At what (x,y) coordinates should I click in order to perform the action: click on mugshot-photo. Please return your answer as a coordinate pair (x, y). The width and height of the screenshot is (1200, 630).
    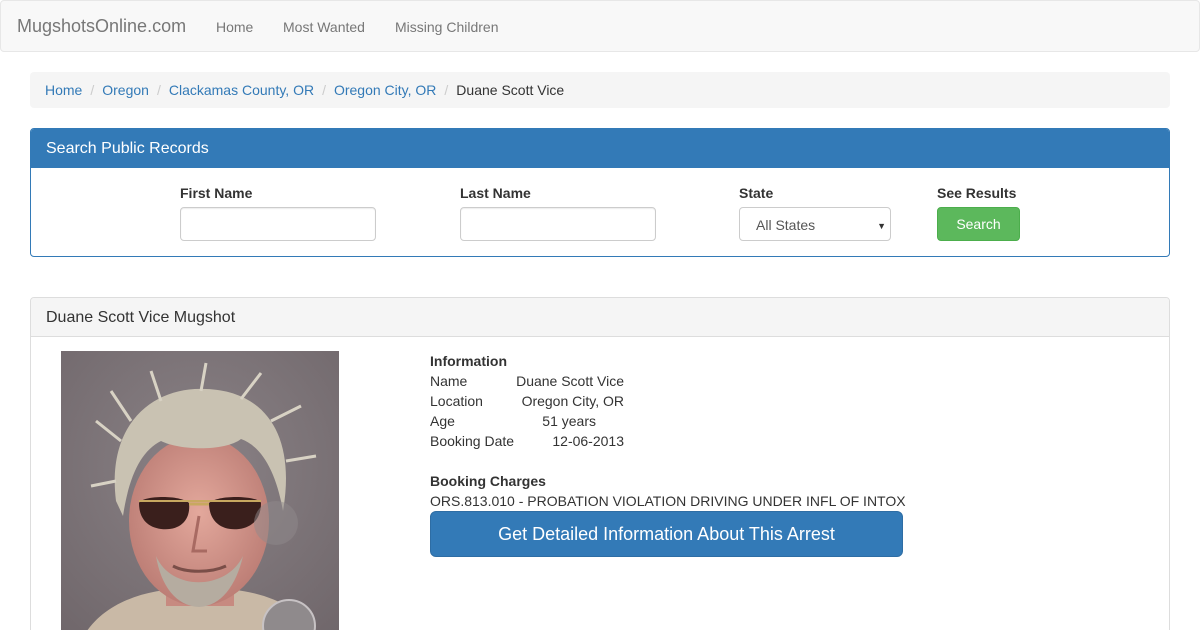
    Looking at the image, I should click on (200, 490).